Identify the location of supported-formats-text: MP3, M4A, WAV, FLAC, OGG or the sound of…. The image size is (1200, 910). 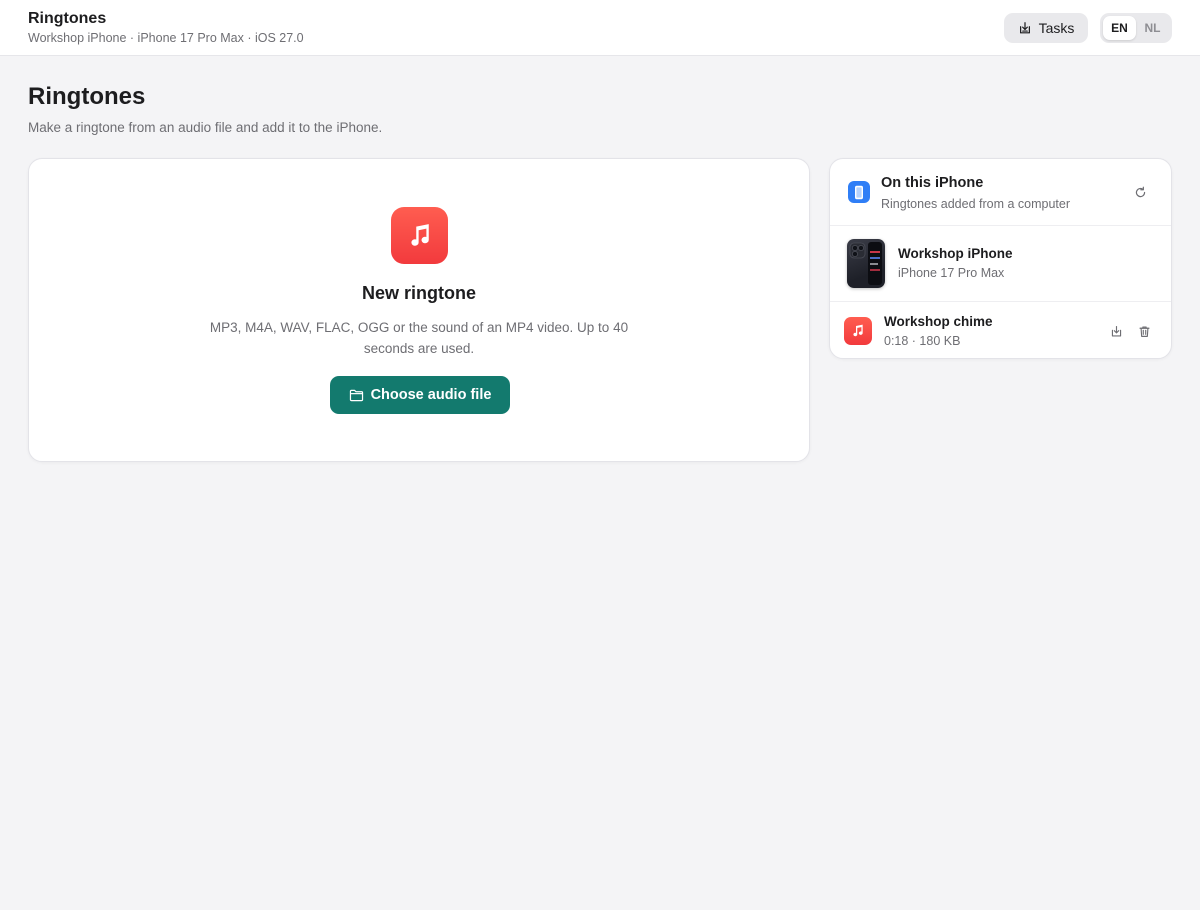
(419, 338).